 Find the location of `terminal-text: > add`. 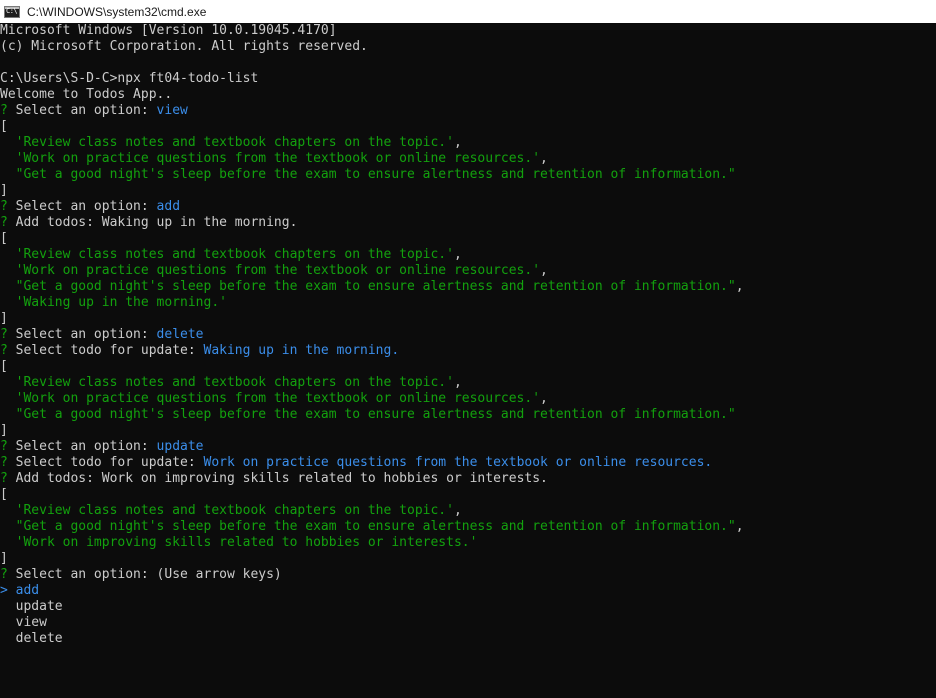

terminal-text: > add is located at coordinates (20, 590).